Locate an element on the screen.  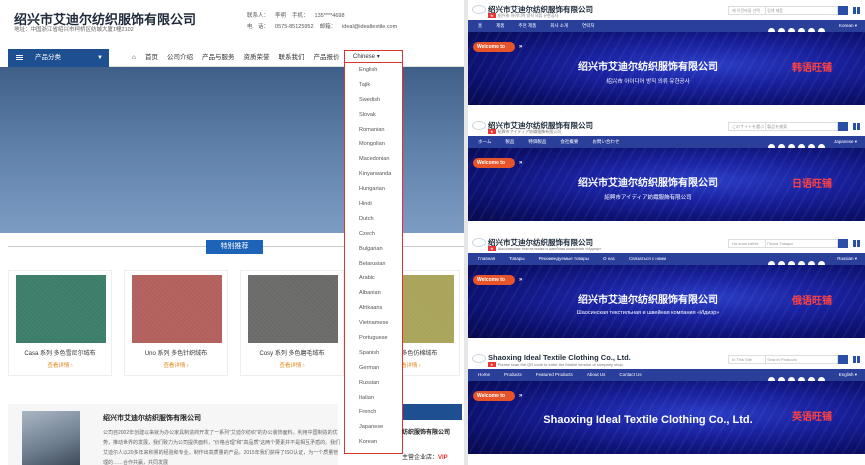
search-input: Поиск Товары is located at coordinates (780, 243).